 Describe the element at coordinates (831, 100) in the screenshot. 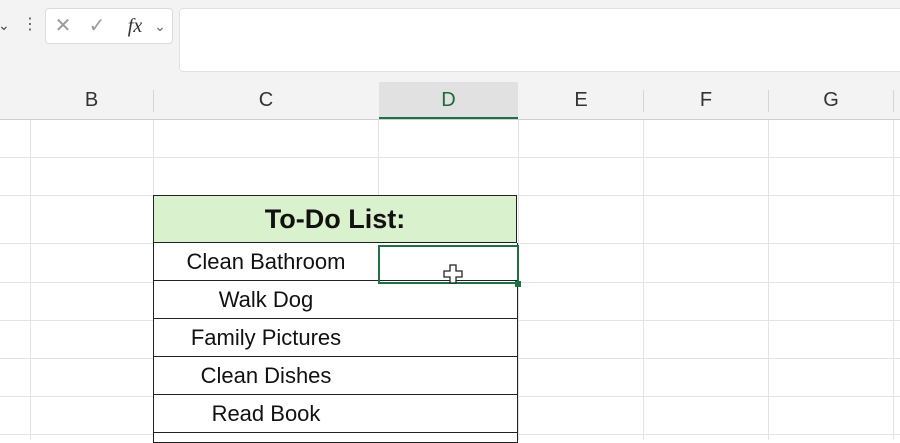

I see `column-header-g: G` at that location.